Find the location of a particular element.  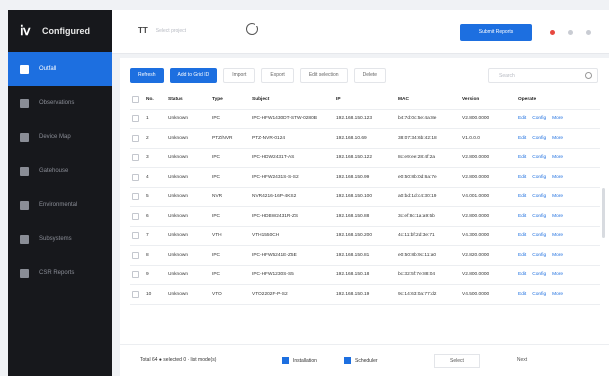

sidebar-item-csr-reports: CSR Reports is located at coordinates (60, 273).